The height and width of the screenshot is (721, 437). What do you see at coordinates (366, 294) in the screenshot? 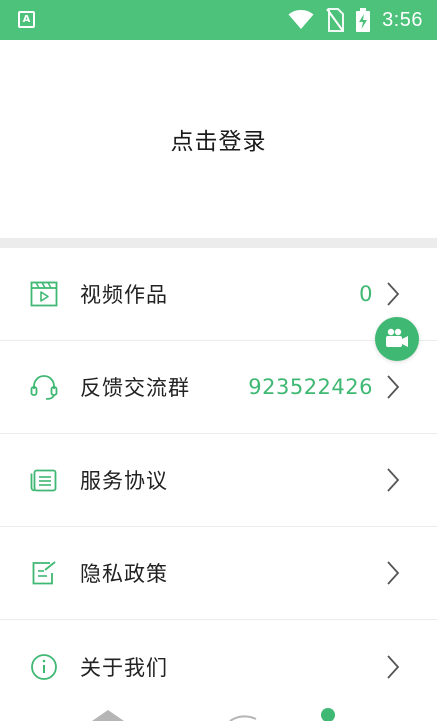
I see `video-count: 0` at bounding box center [366, 294].